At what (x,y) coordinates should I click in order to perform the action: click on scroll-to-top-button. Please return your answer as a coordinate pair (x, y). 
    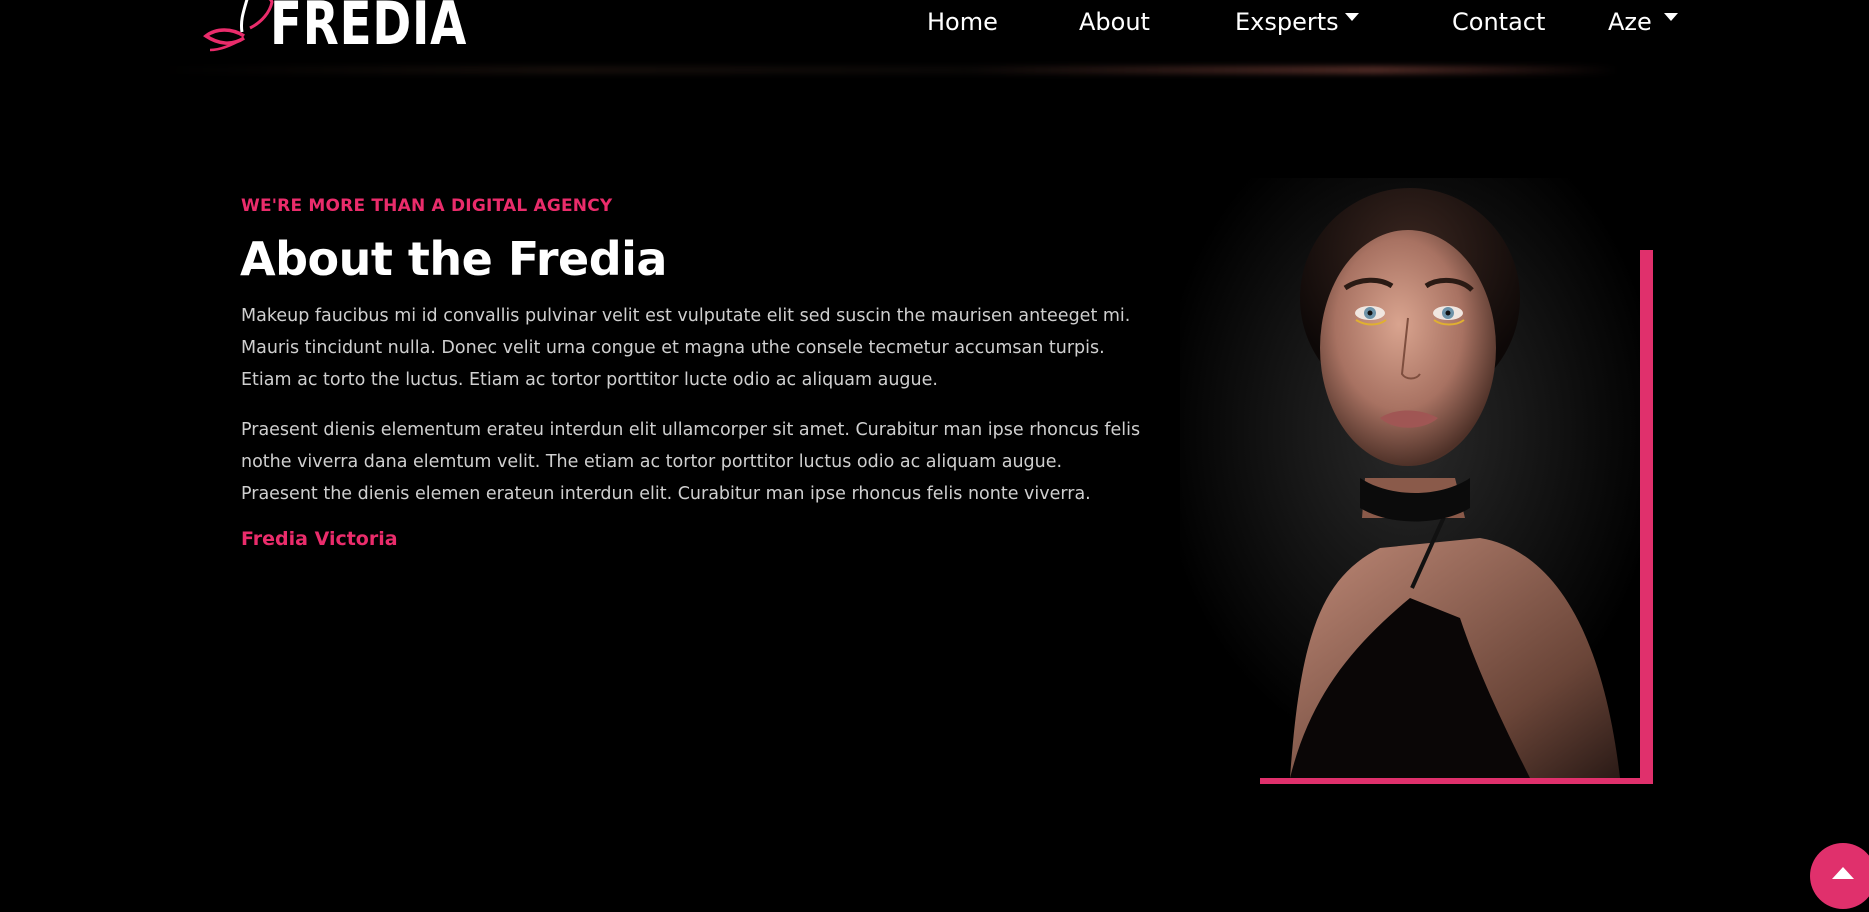
    Looking at the image, I should click on (1839, 876).